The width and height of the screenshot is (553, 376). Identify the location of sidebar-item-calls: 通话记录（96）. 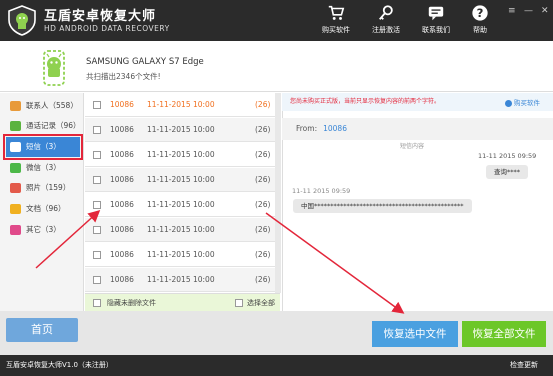
(43, 126).